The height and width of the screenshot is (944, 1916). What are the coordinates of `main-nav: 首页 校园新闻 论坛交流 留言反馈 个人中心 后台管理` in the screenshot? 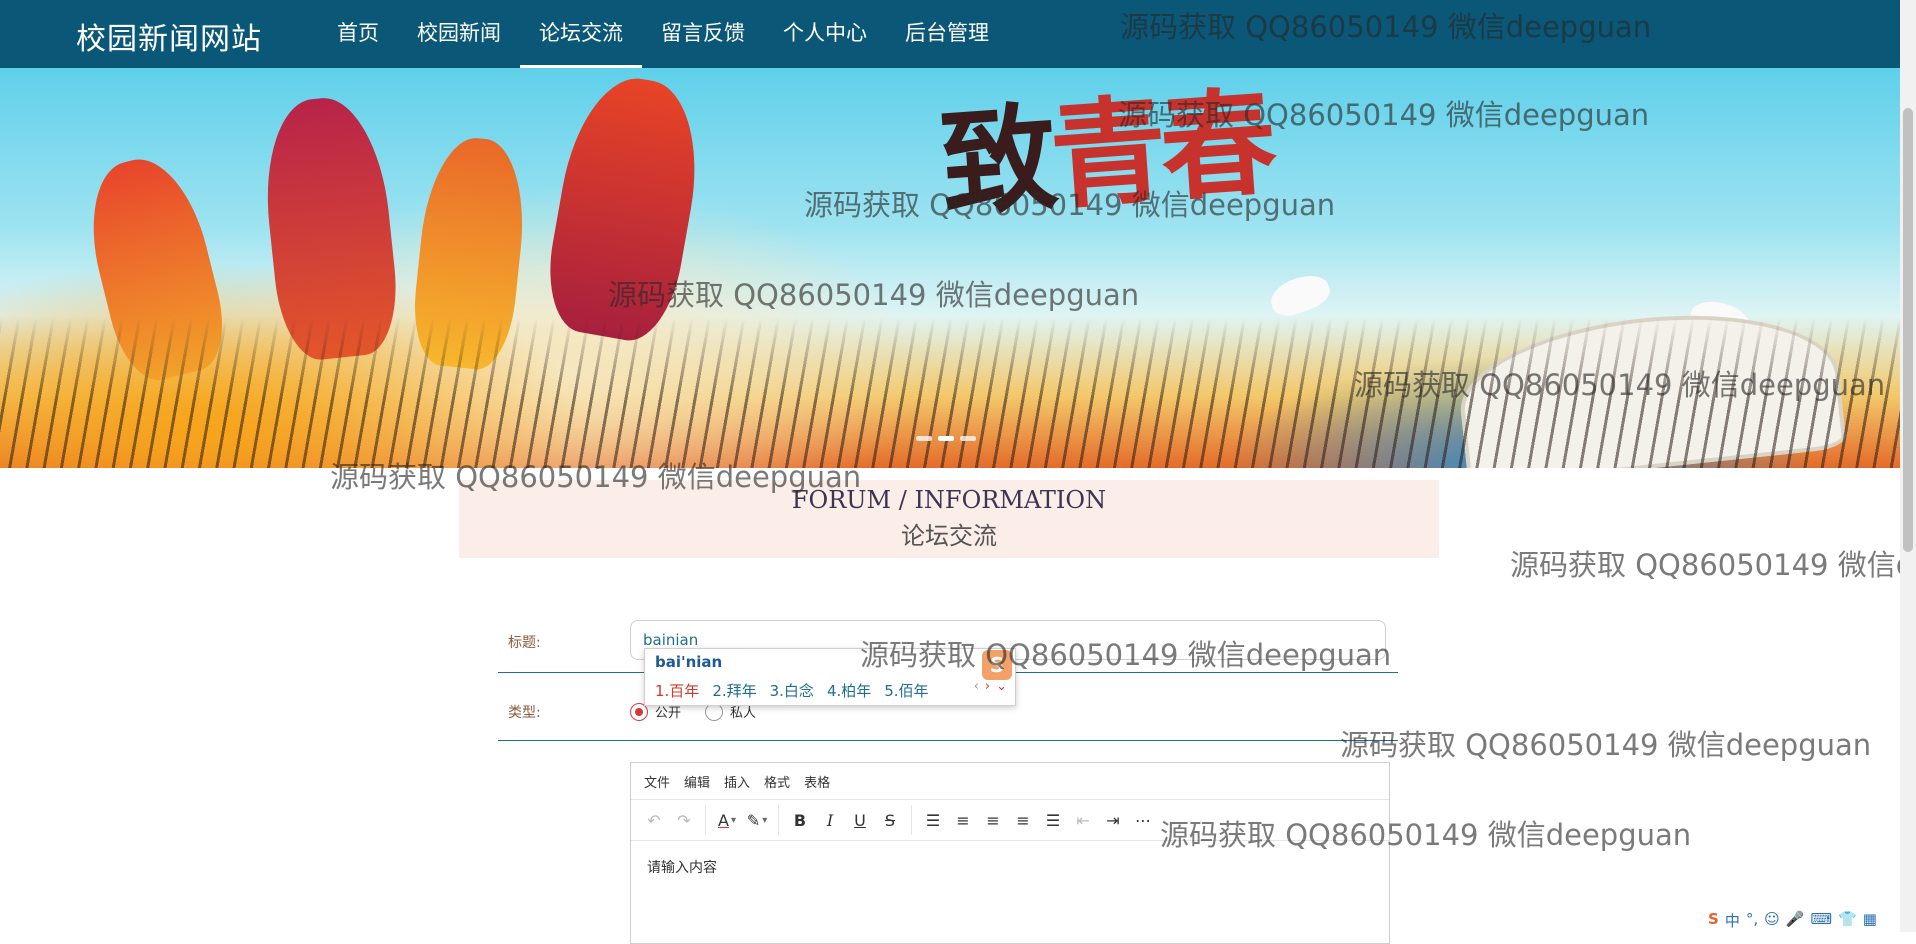 It's located at (663, 34).